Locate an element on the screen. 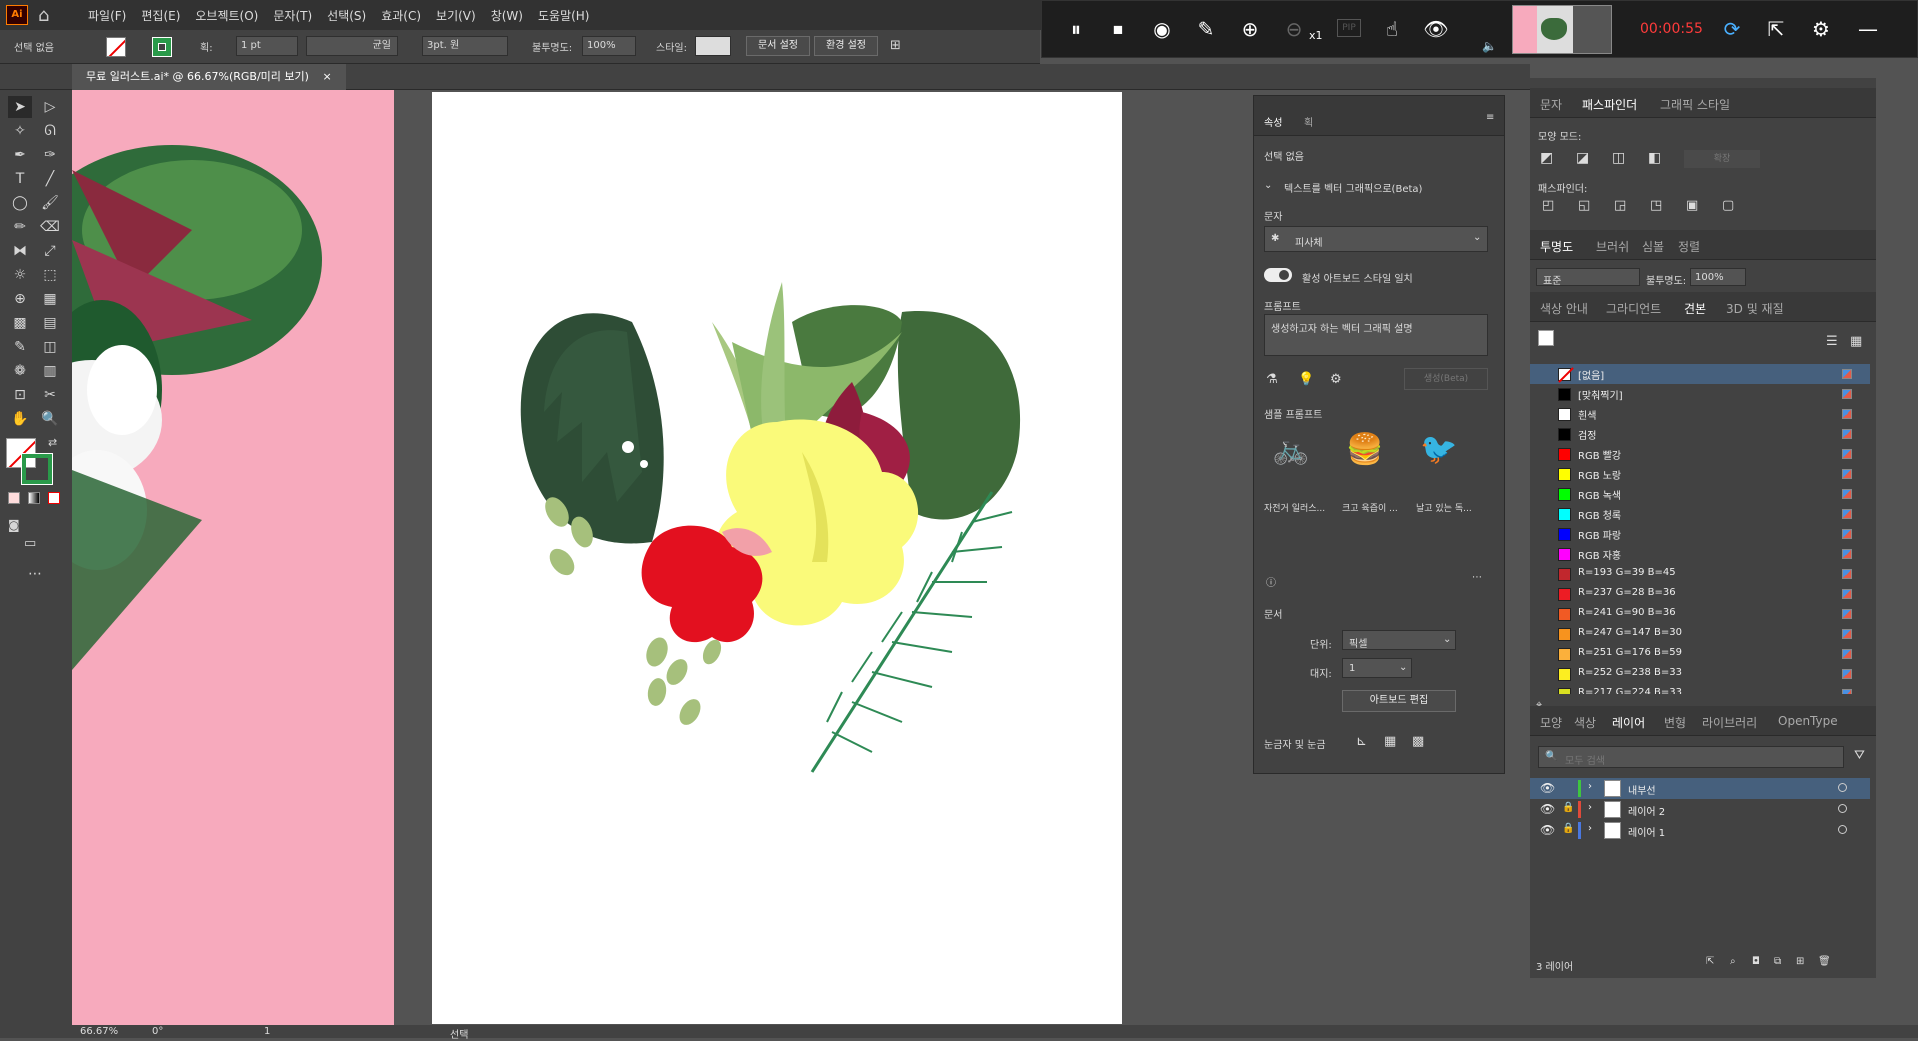 This screenshot has width=1918, height=1041. style-match-toggle is located at coordinates (1278, 275).